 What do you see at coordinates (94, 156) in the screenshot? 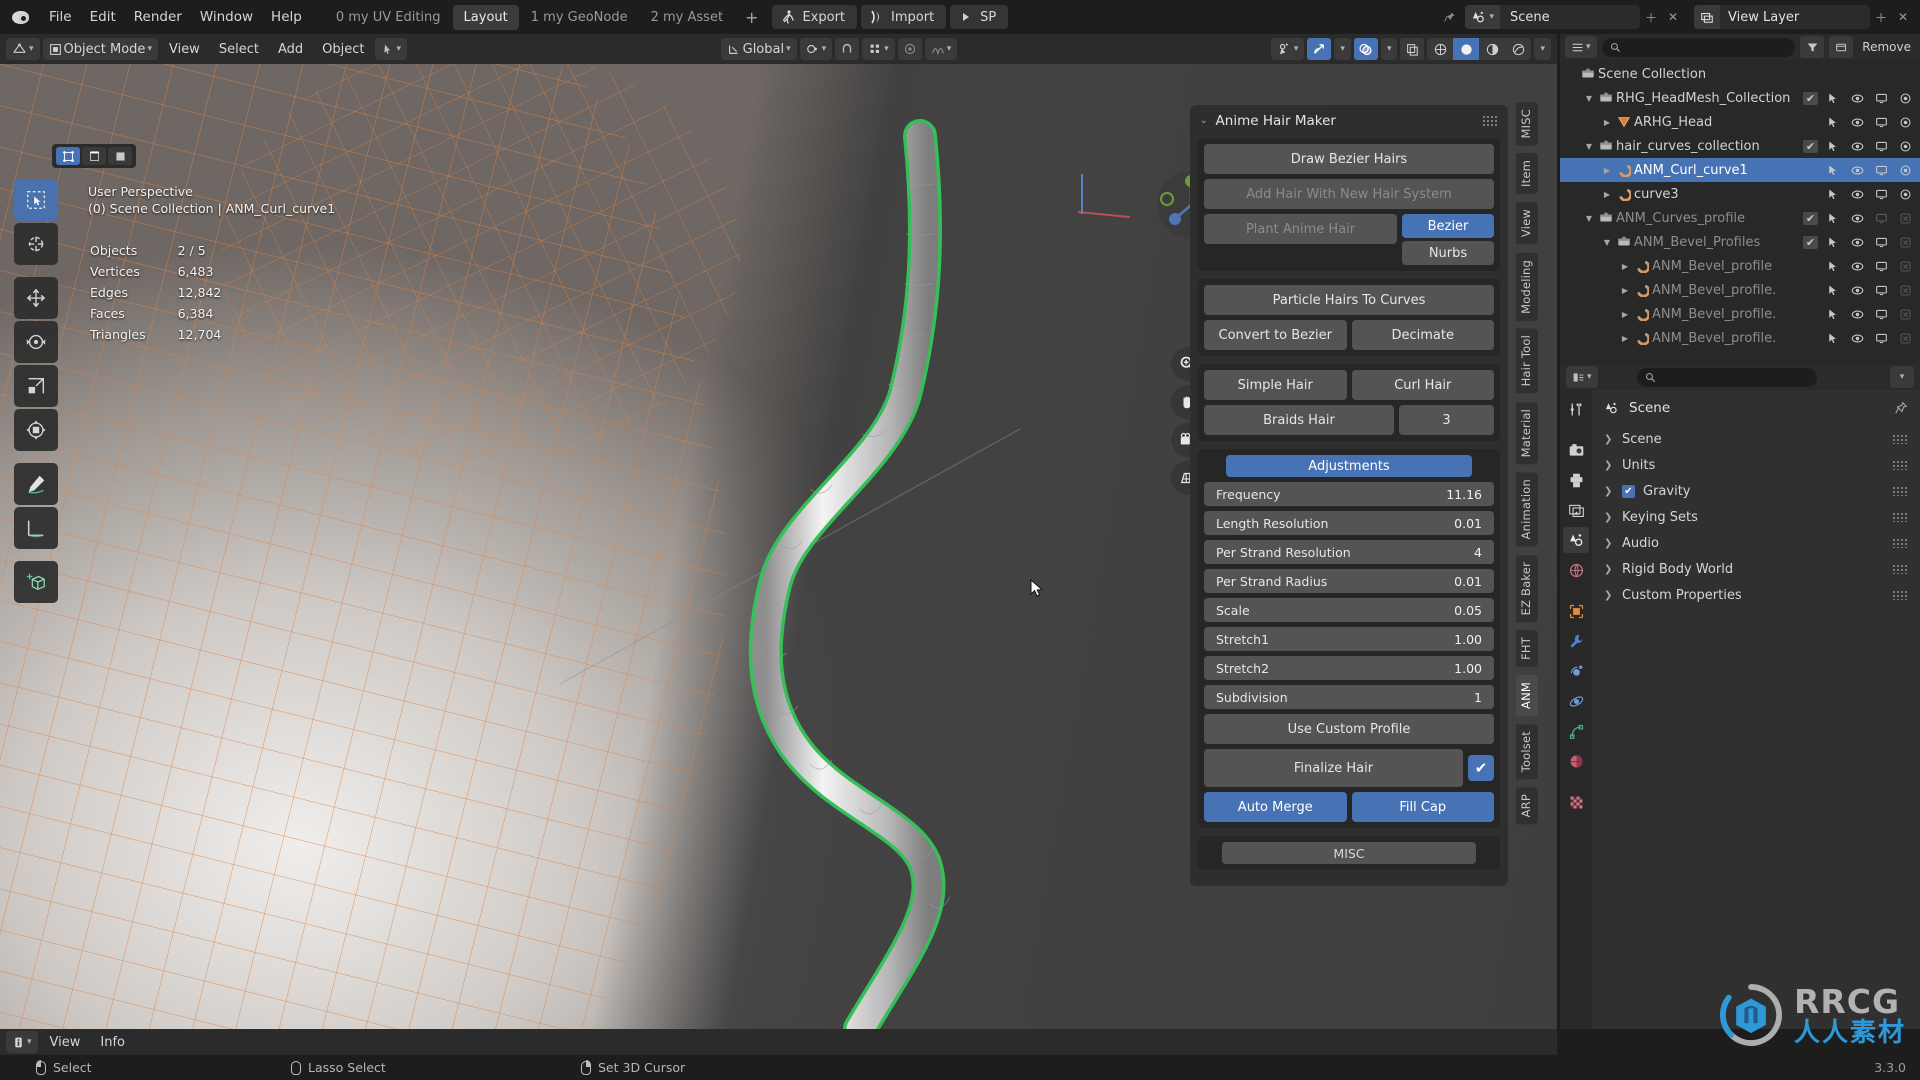
I see `select-mode-toggles` at bounding box center [94, 156].